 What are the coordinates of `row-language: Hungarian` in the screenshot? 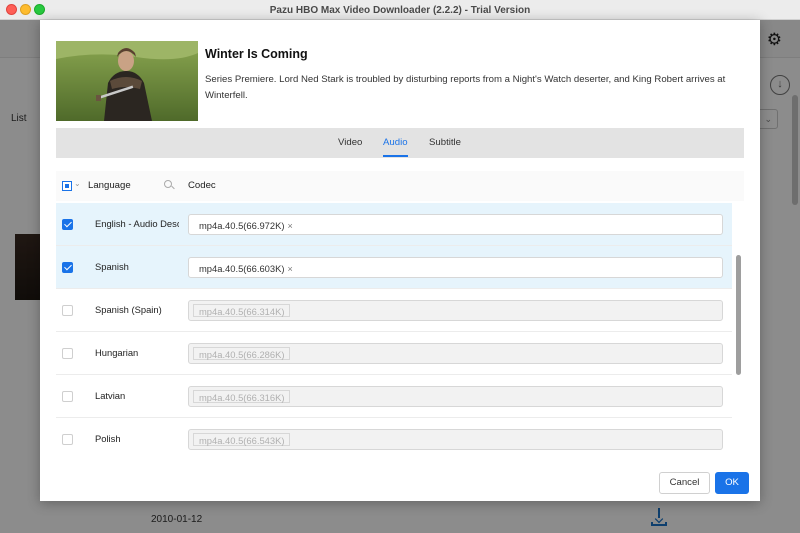 It's located at (117, 352).